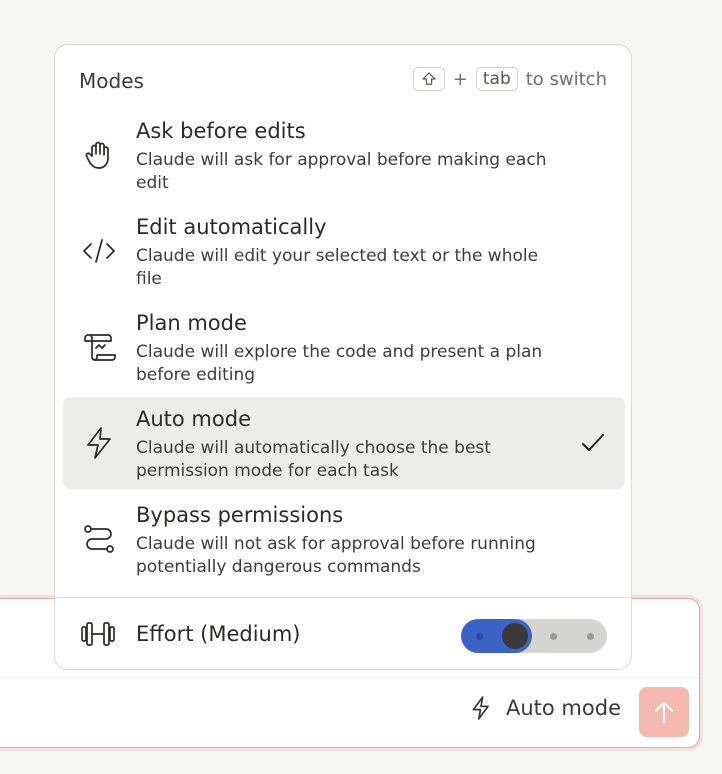  I want to click on mode-name: Edit automatically, so click(231, 227).